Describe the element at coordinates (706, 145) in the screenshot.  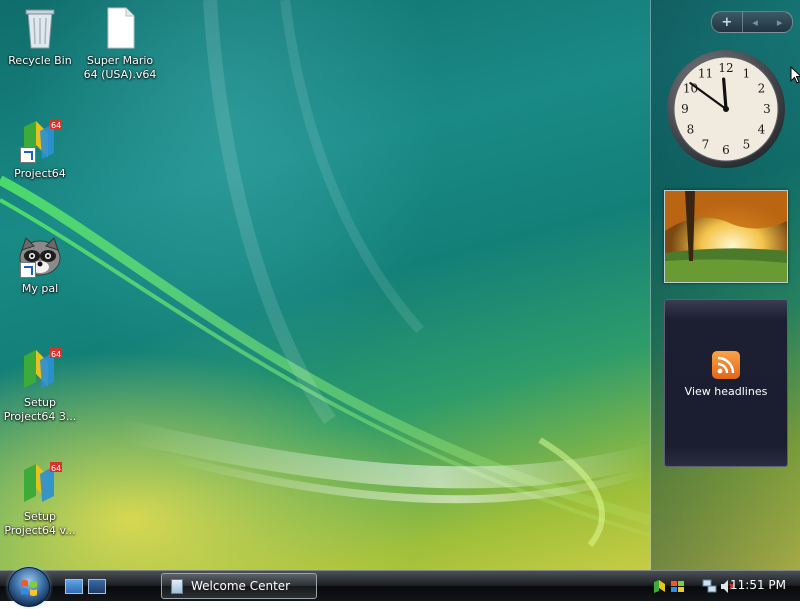
I see `clock-numeral: 7` at that location.